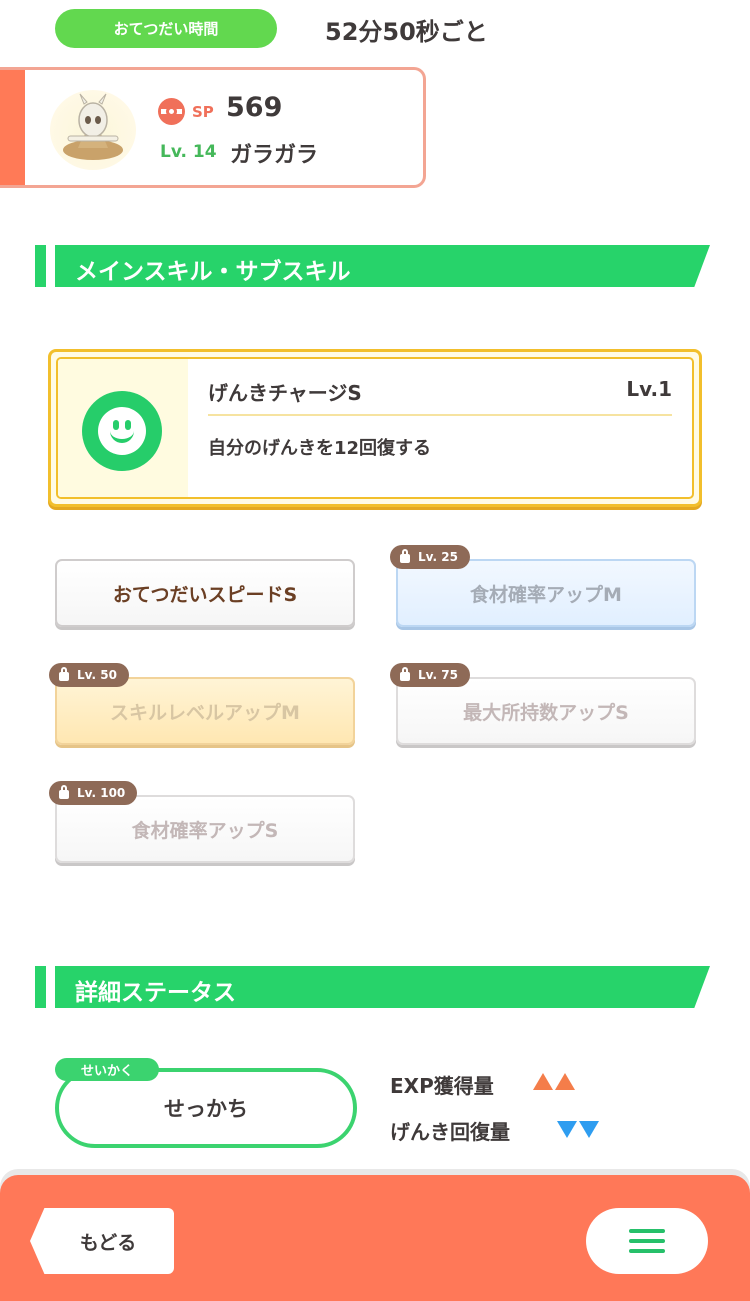 The image size is (750, 1301). I want to click on pokeball-icon, so click(171, 111).